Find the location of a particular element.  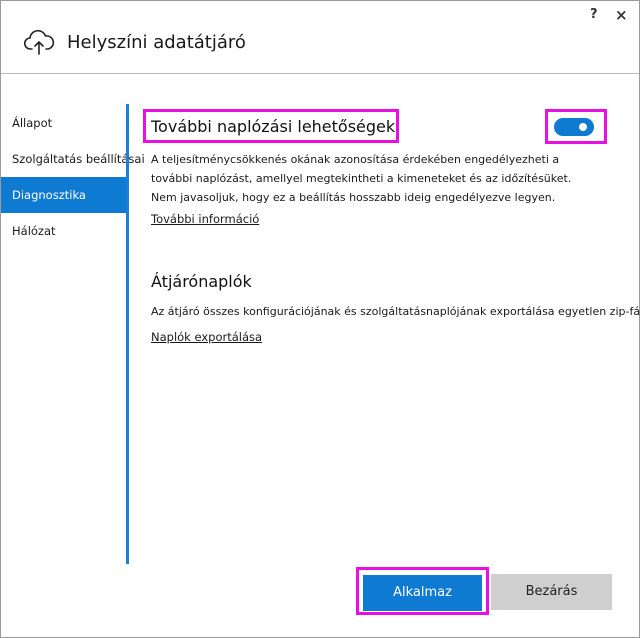

close-button: Bezárás is located at coordinates (551, 592).